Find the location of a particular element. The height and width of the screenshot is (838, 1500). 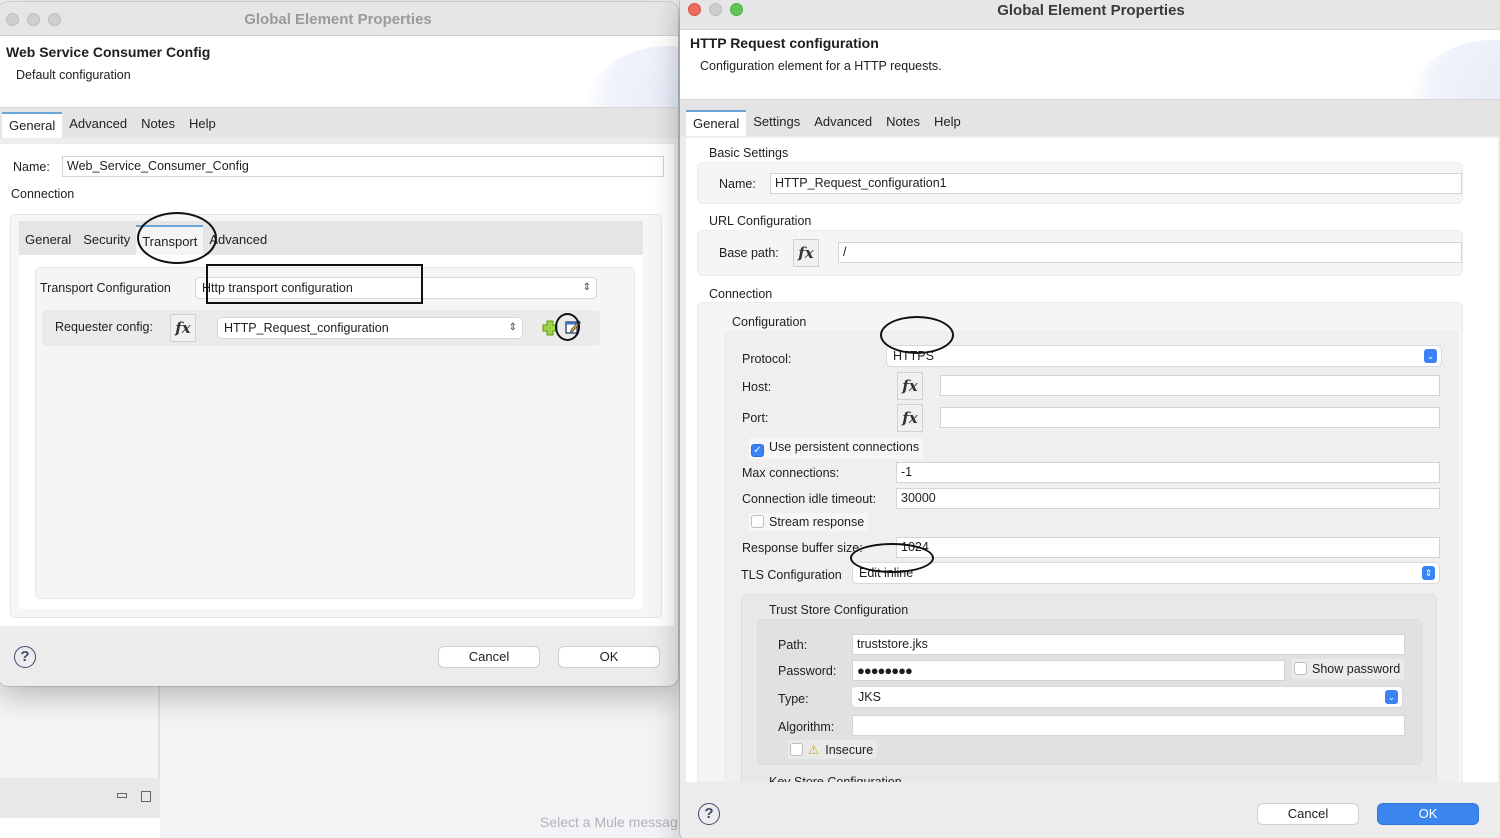

port-label: Port: is located at coordinates (755, 418).